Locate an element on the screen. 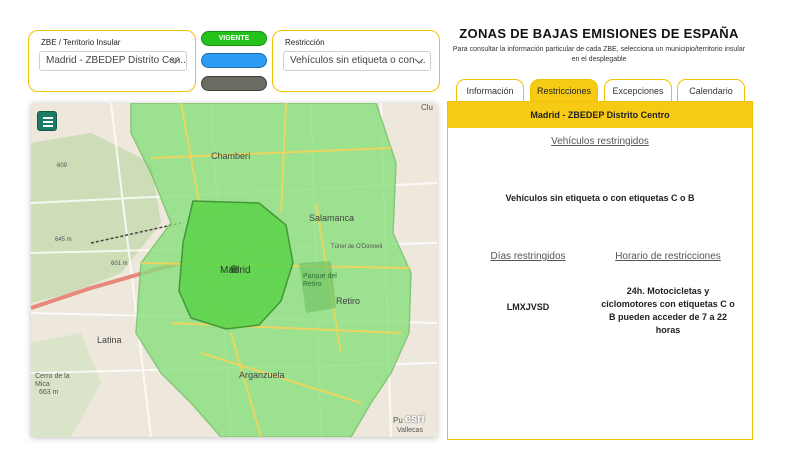 This screenshot has width=790, height=454. map-label-arganzuela: Arganzuela is located at coordinates (262, 375).